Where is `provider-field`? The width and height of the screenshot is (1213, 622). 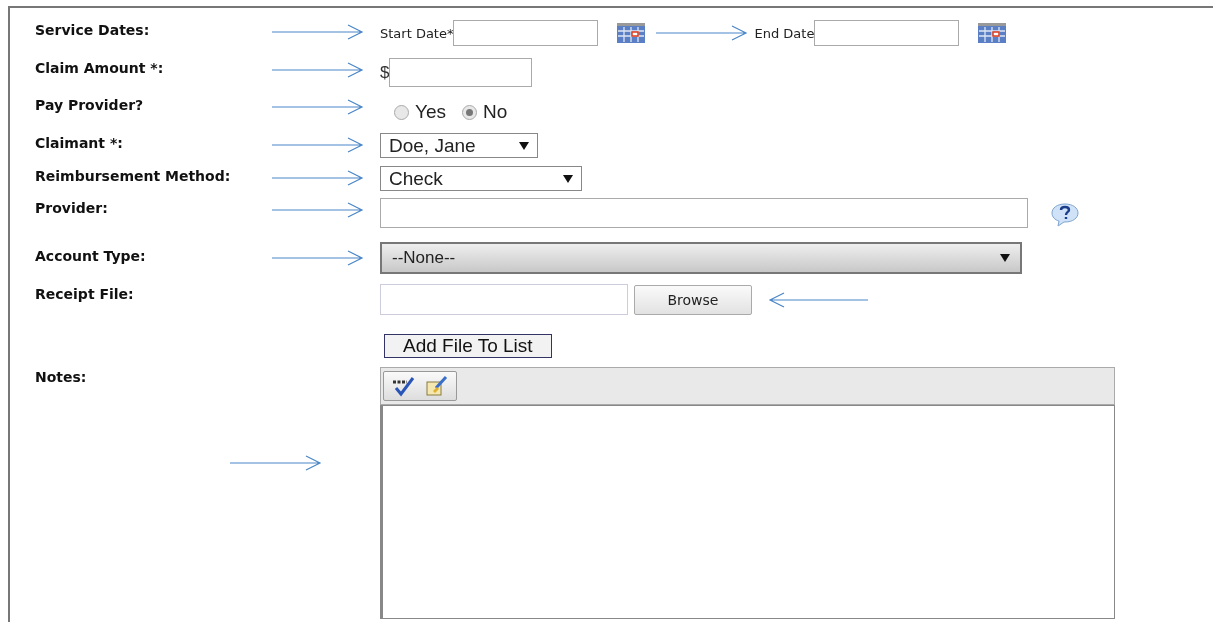
provider-field is located at coordinates (704, 213).